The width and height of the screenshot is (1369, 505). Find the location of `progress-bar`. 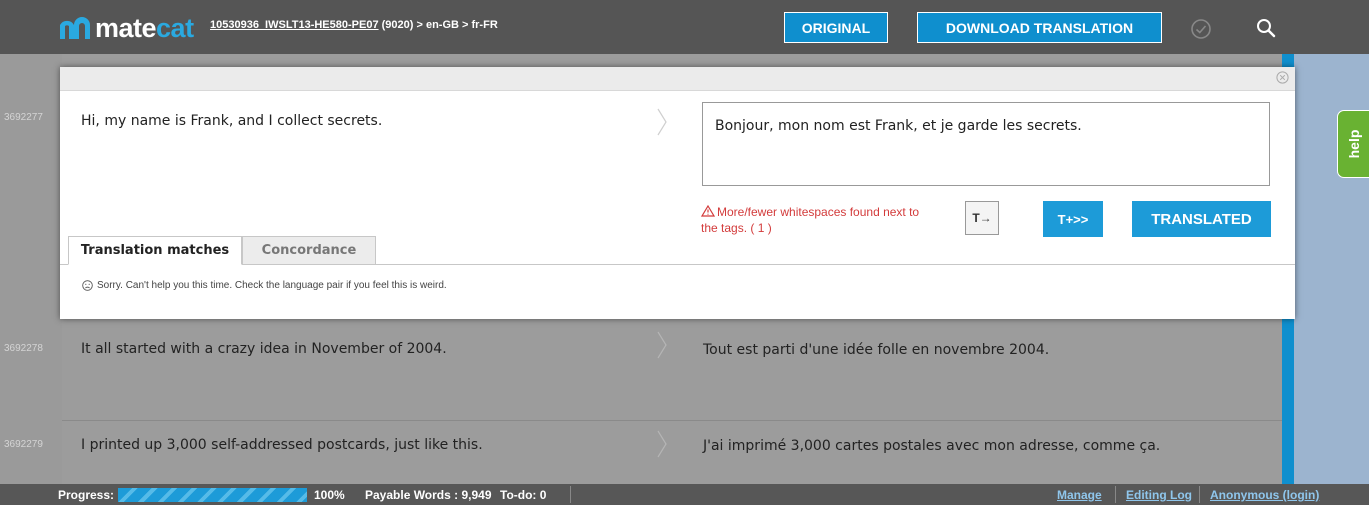

progress-bar is located at coordinates (212, 495).